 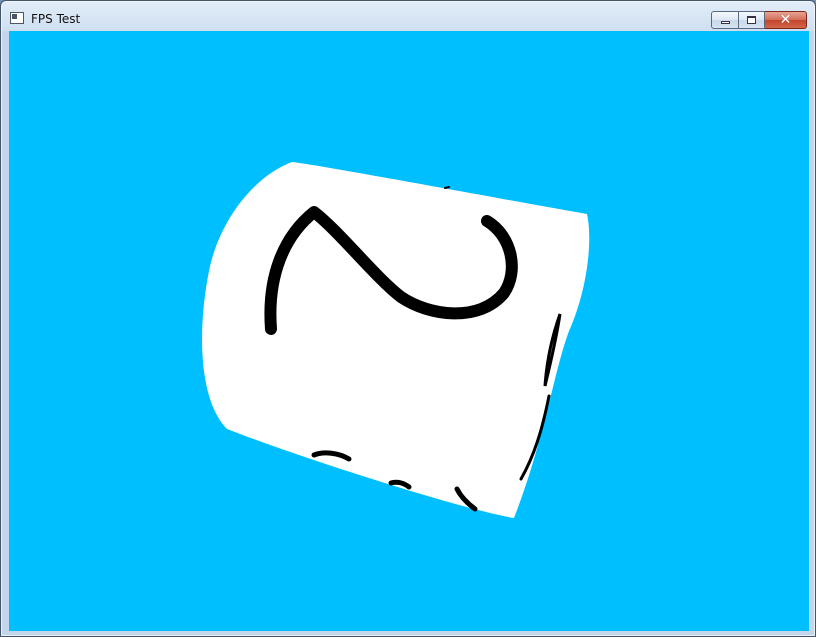 I want to click on window-title: FPS Test, so click(x=56, y=19).